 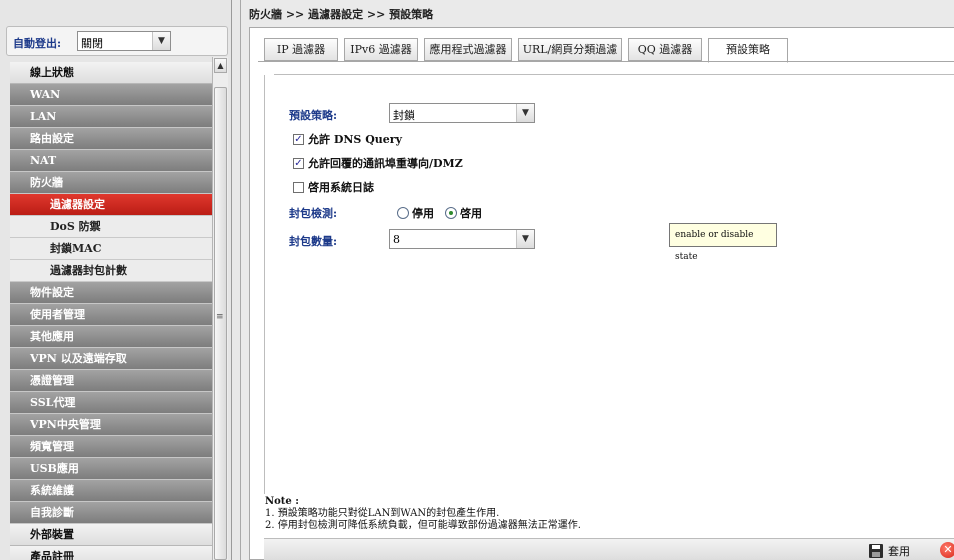 I want to click on sidebar-item-certificates: 憑證管理, so click(x=111, y=381).